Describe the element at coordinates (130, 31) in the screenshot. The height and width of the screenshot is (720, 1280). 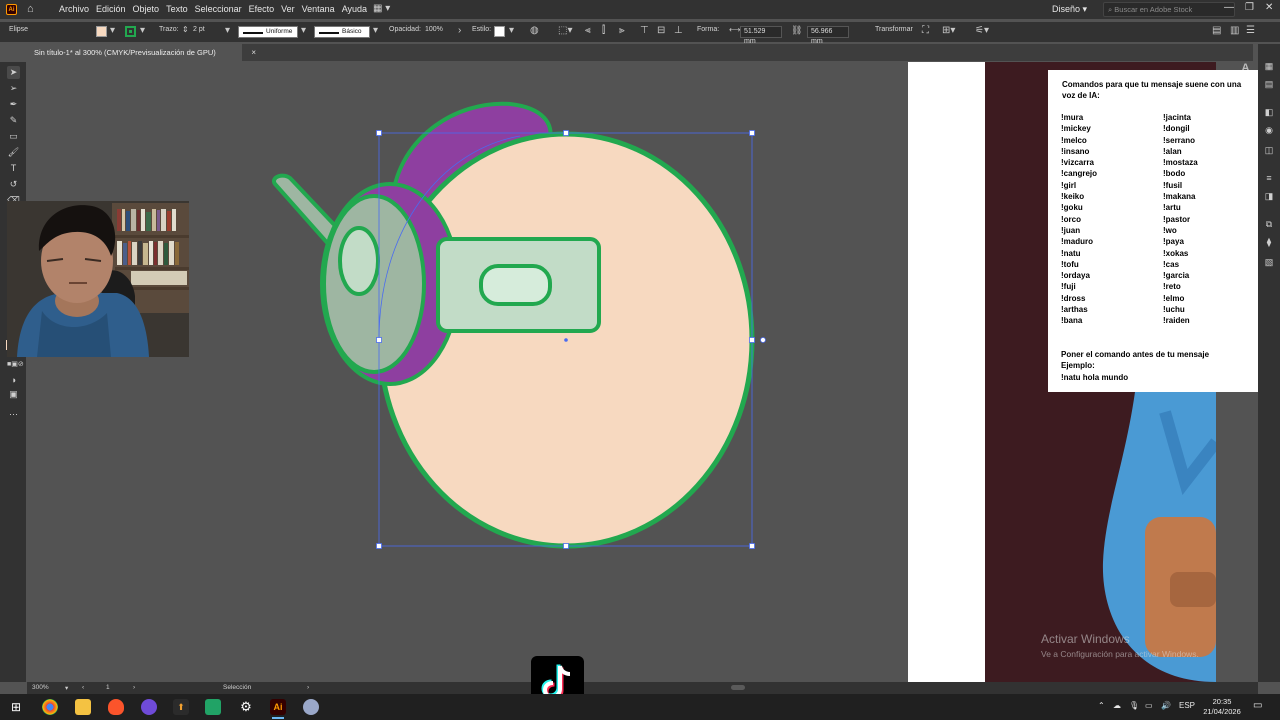
I see `stroke-swatch` at that location.